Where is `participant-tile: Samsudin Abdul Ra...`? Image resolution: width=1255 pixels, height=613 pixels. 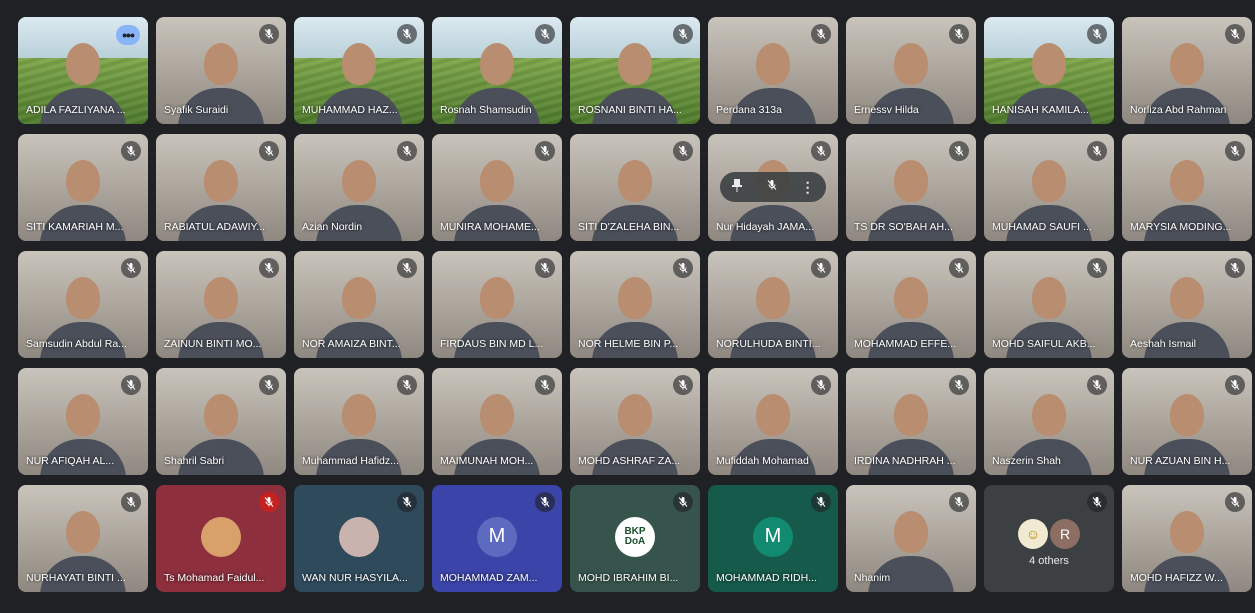 participant-tile: Samsudin Abdul Ra... is located at coordinates (83, 304).